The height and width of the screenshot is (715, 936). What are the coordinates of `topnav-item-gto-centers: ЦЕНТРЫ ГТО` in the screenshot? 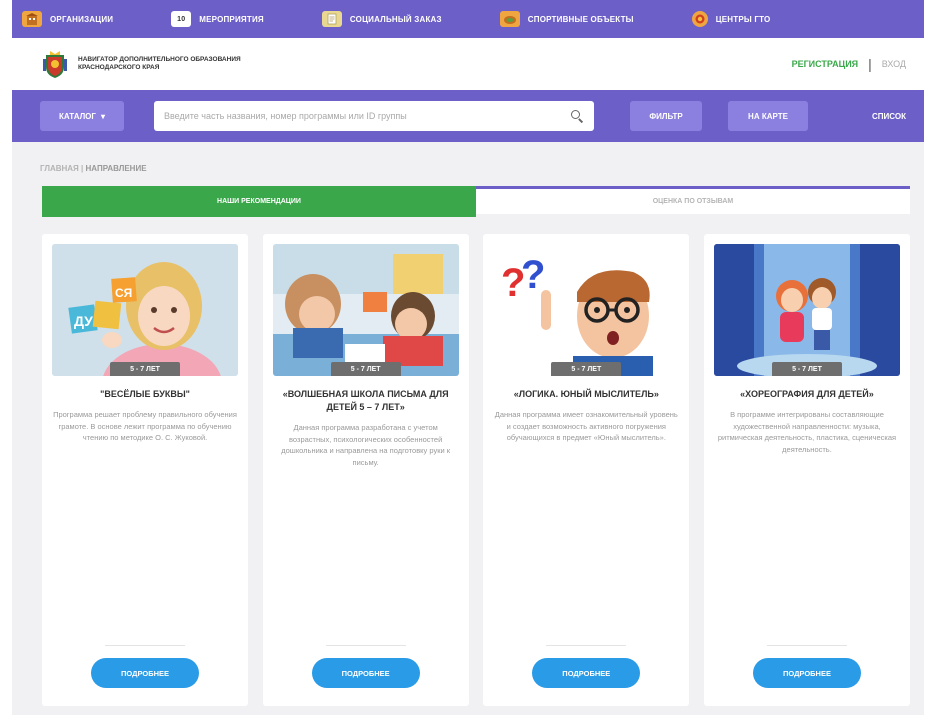 It's located at (731, 19).